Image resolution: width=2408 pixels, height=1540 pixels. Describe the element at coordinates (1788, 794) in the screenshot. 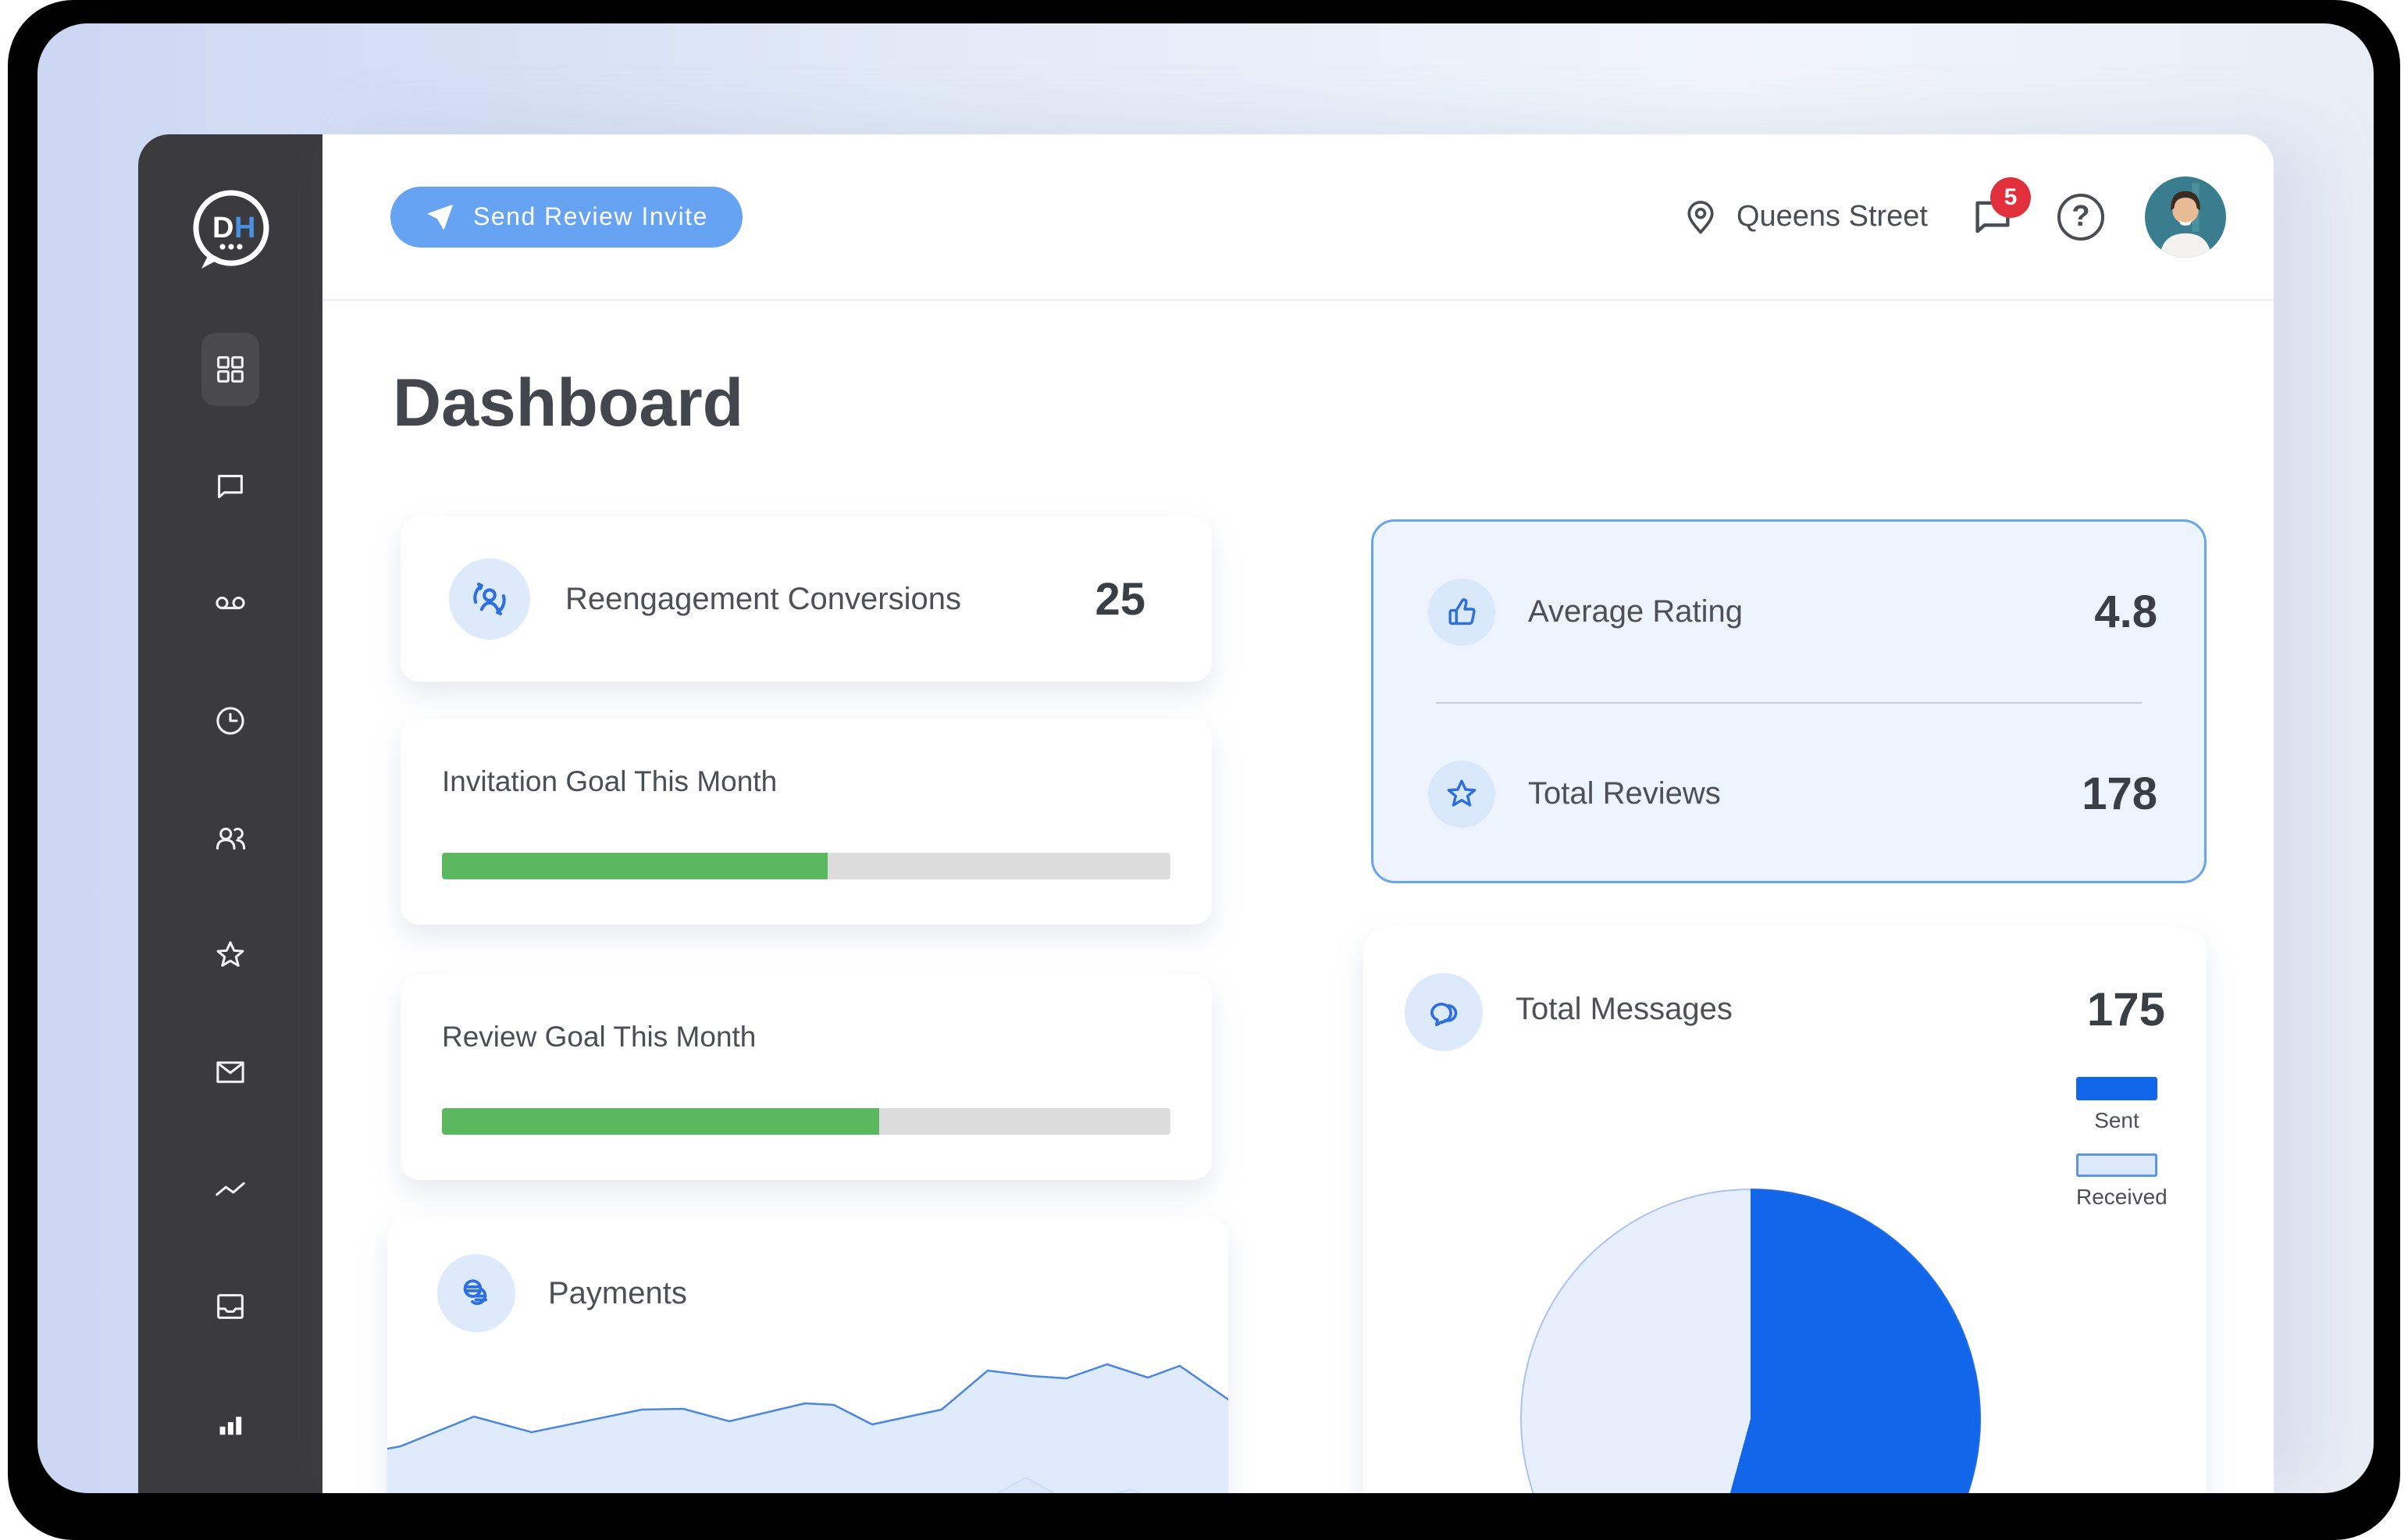

I see `total-reviews-row: Total Reviews 178` at that location.